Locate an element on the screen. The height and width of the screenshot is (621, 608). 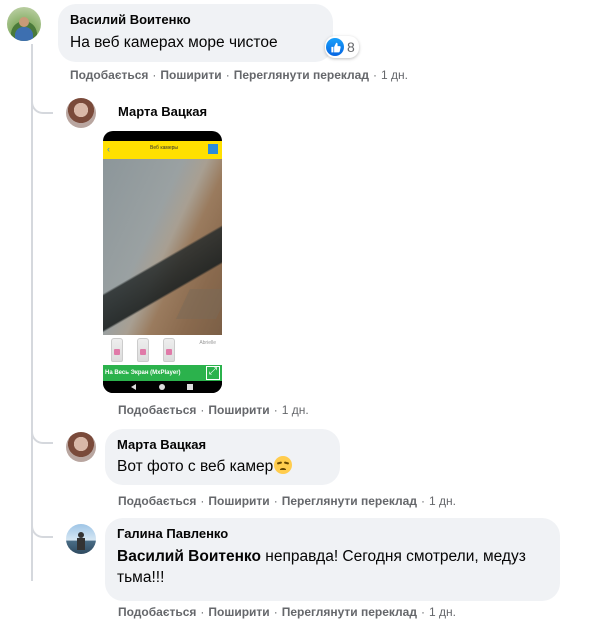
android-nav-bar is located at coordinates (162, 387).